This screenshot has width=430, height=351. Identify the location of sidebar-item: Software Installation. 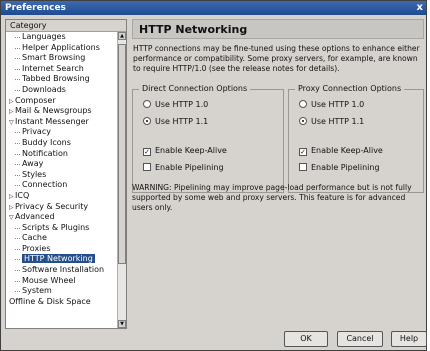
(62, 270).